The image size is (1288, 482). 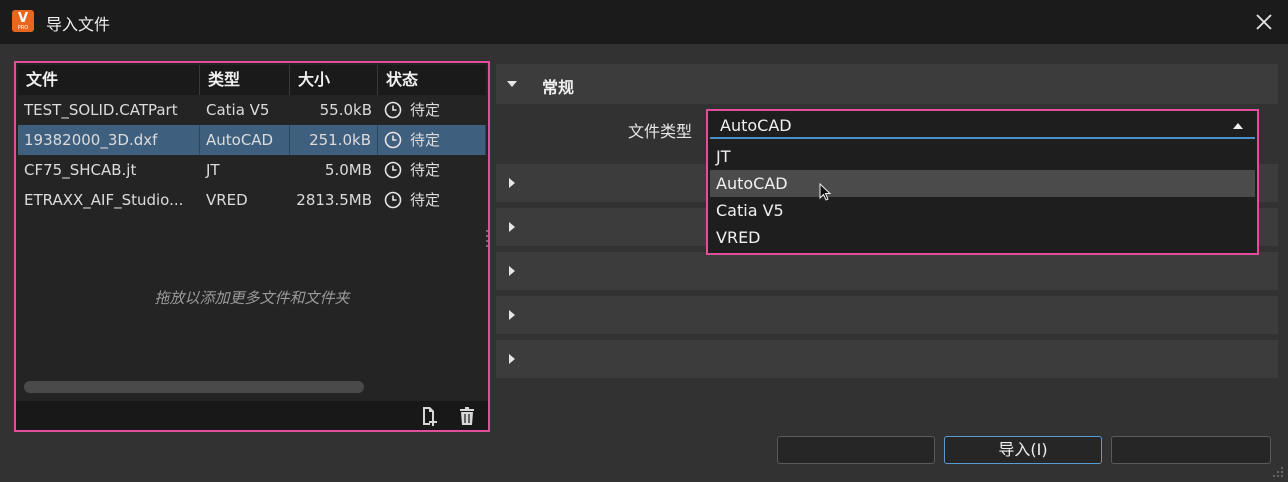 I want to click on file-type-cell: AutoCAD, so click(x=245, y=140).